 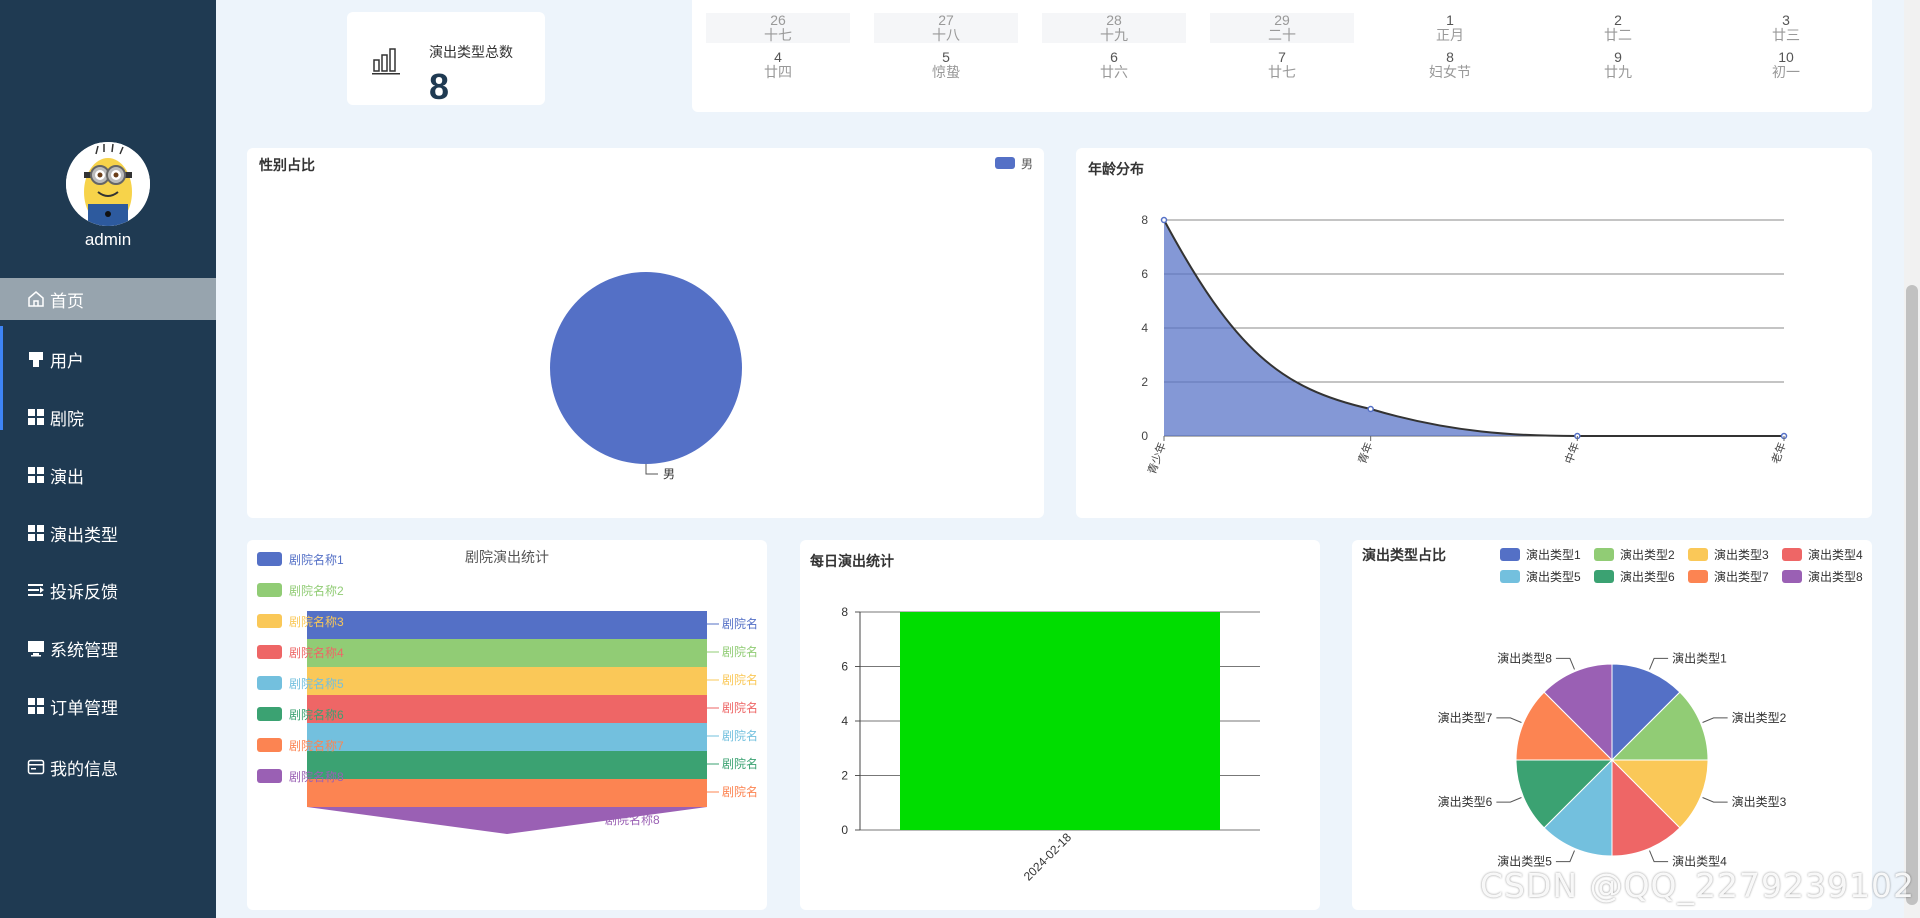 I want to click on menu-item-performance: 演出, so click(x=108, y=475).